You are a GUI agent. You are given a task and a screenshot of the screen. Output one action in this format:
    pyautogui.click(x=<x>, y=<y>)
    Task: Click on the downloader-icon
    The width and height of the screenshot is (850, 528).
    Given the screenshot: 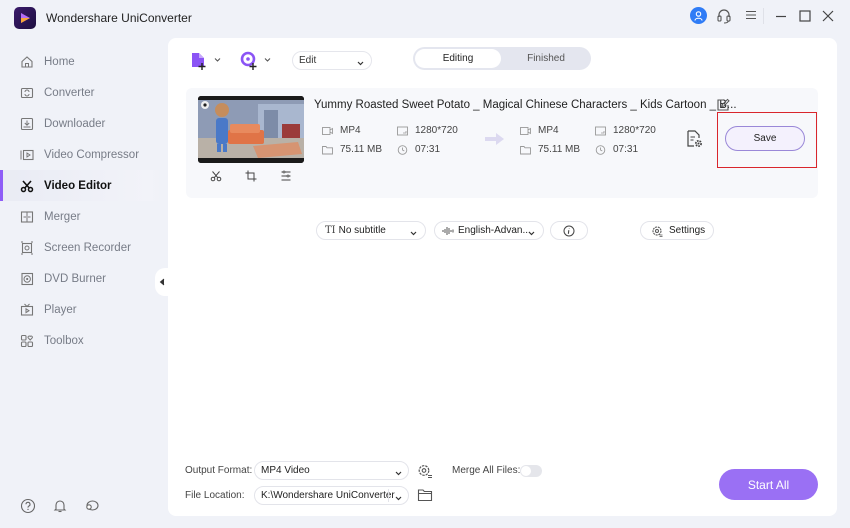 What is the action you would take?
    pyautogui.click(x=27, y=124)
    